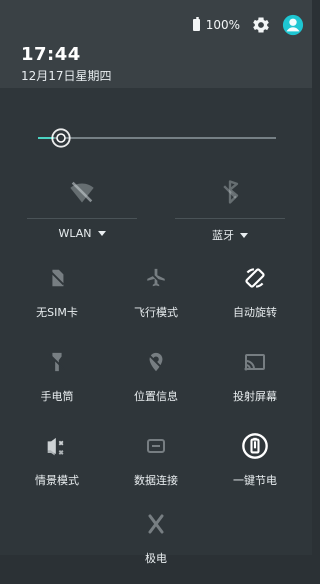 This screenshot has width=320, height=584. Describe the element at coordinates (157, 138) in the screenshot. I see `brightness-track` at that location.